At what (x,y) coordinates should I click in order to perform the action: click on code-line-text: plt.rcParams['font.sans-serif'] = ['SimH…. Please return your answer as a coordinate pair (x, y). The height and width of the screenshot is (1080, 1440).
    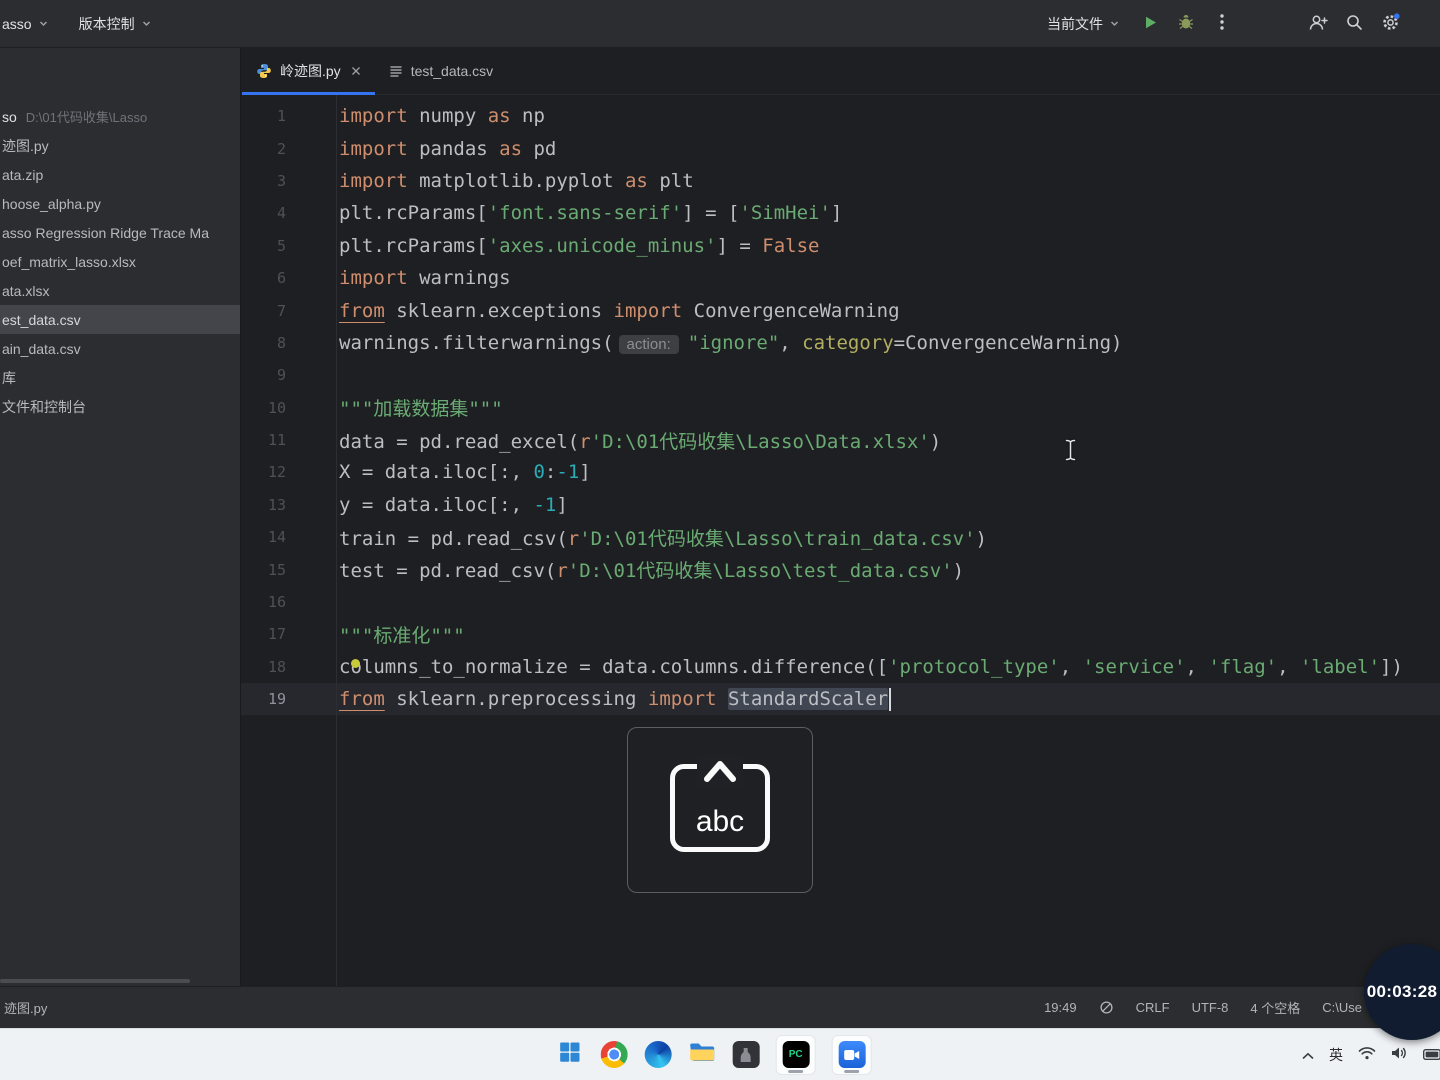
    Looking at the image, I should click on (591, 213).